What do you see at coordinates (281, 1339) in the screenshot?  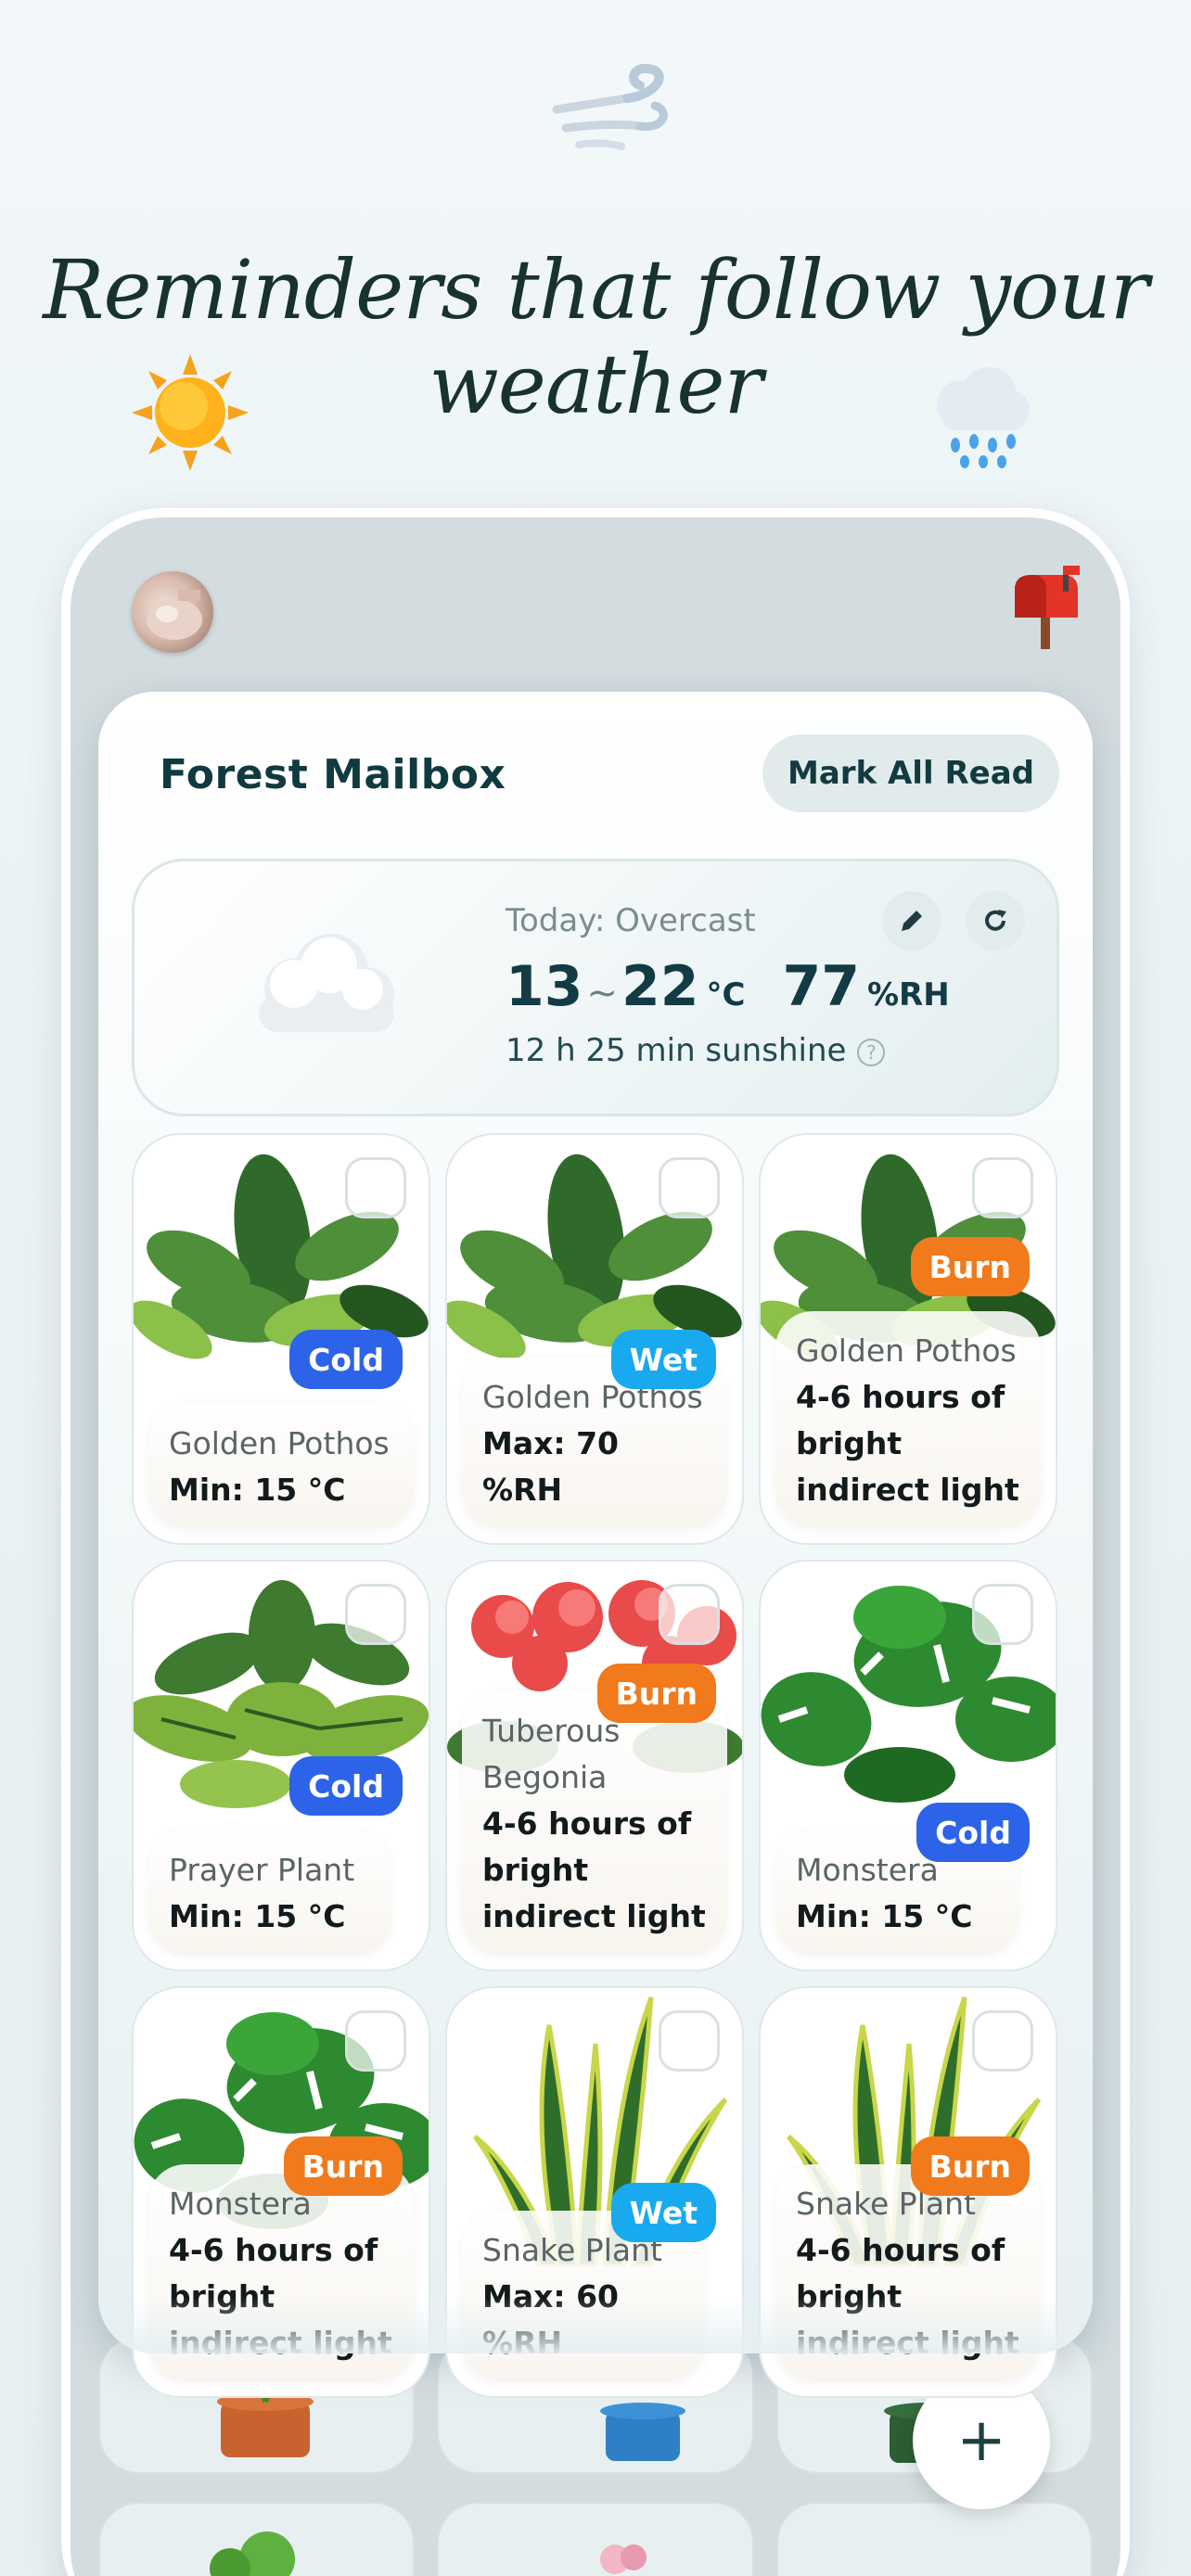 I see `reminder-card: Golden Pothos Min: 15 °C Cold` at bounding box center [281, 1339].